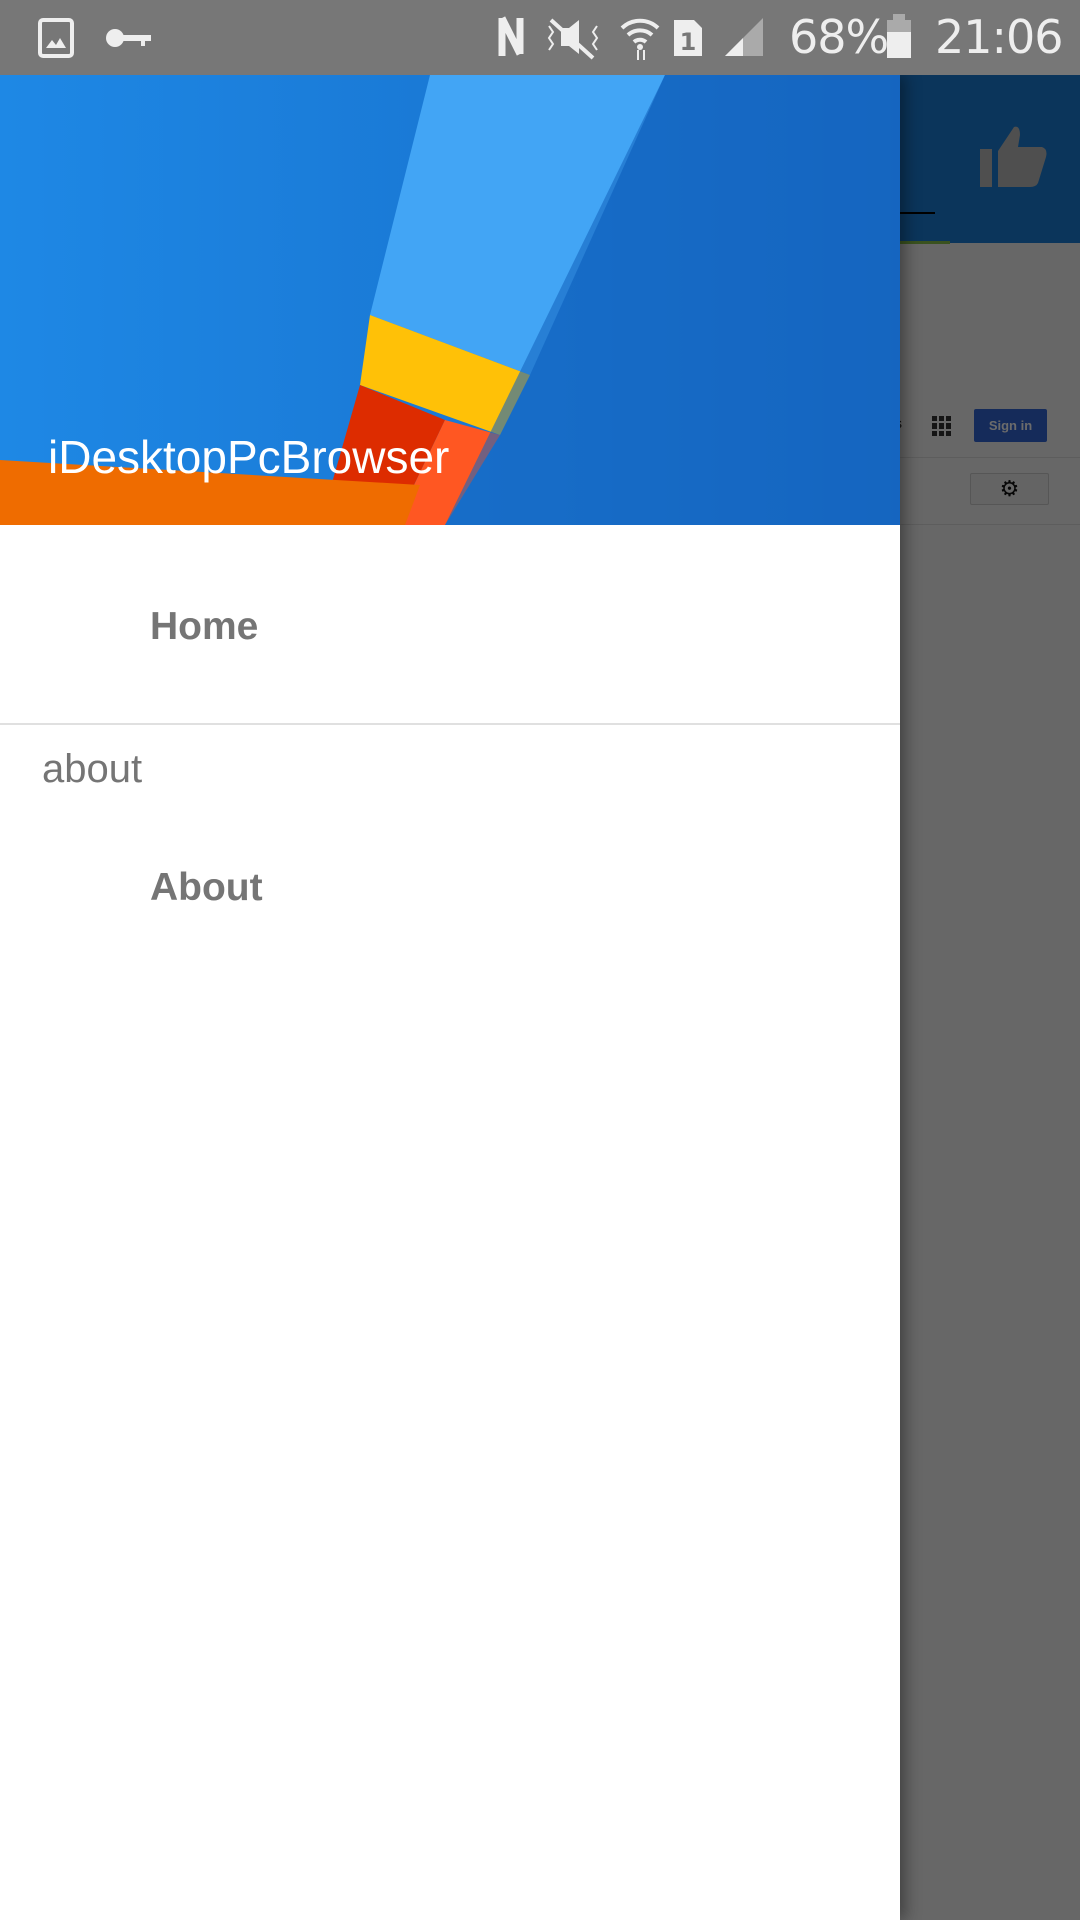 Image resolution: width=1080 pixels, height=1920 pixels. I want to click on gallery-icon, so click(56, 38).